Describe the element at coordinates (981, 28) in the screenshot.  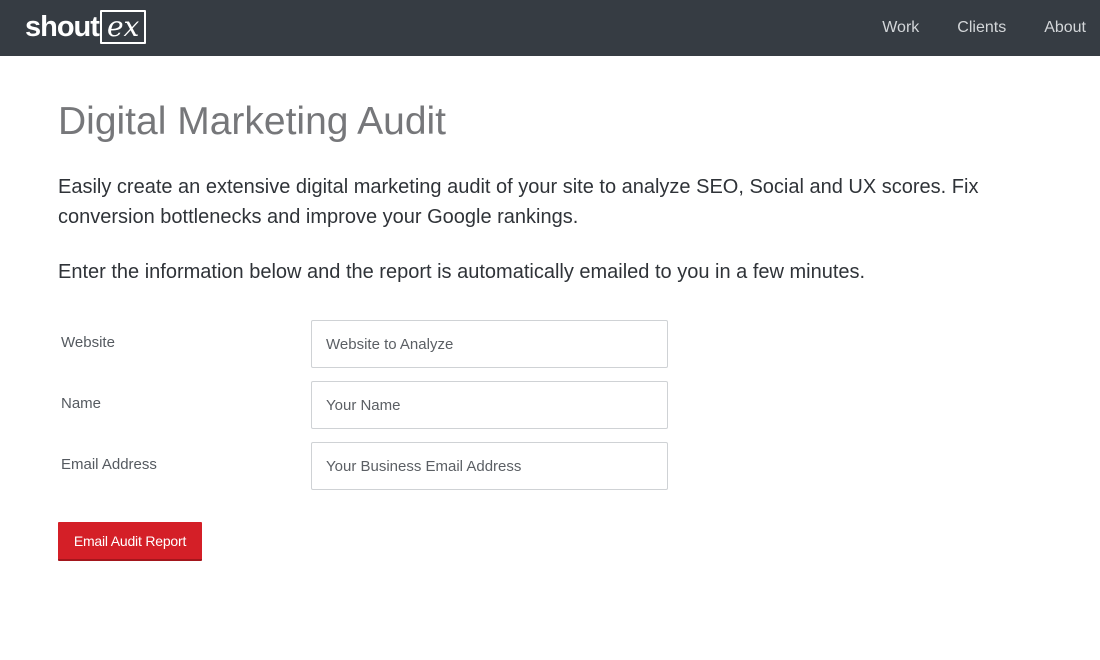
I see `nav-link-clients: Clients` at that location.